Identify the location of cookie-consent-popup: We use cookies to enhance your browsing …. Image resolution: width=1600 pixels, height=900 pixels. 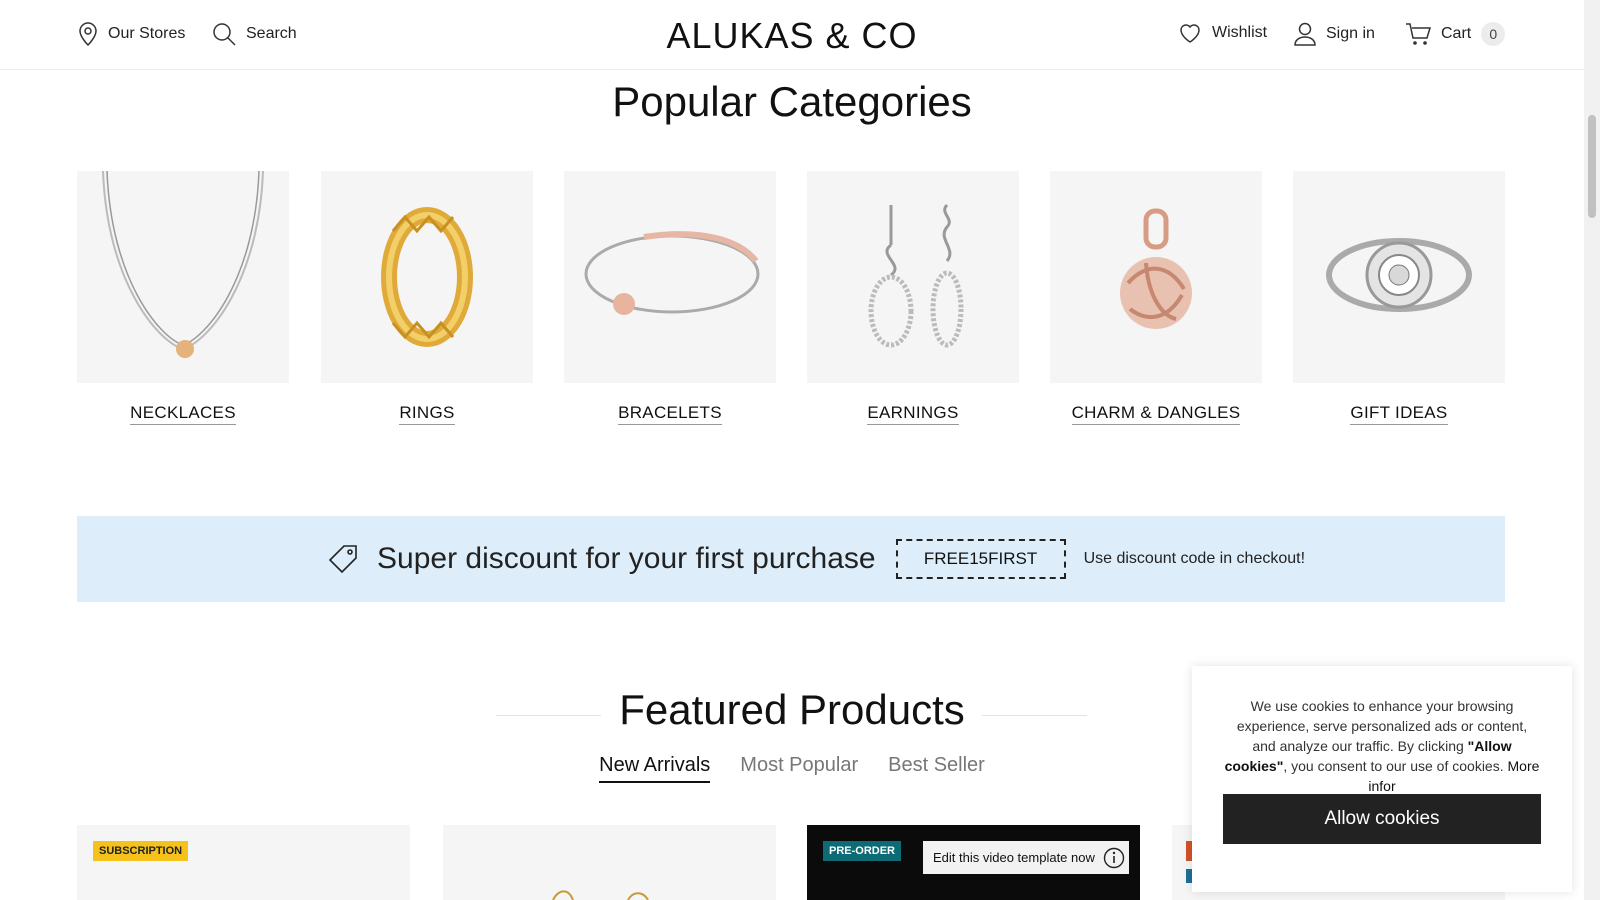
(1382, 779).